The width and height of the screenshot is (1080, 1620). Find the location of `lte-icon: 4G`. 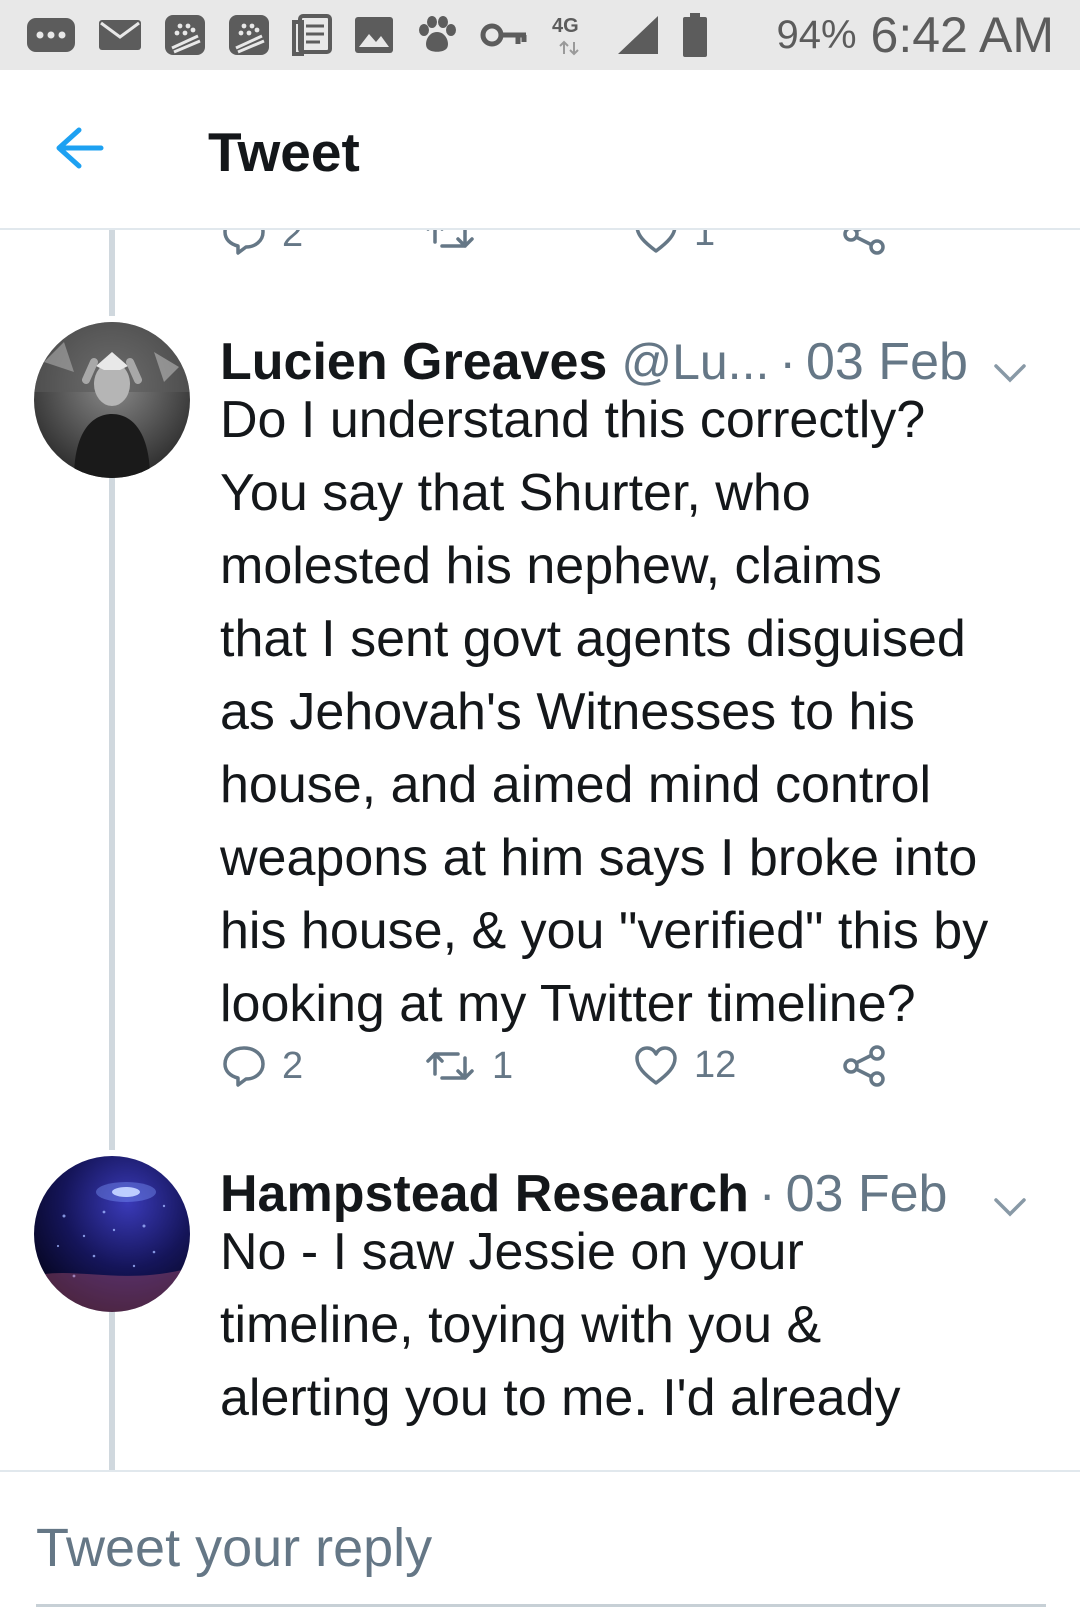

lte-icon: 4G is located at coordinates (572, 35).